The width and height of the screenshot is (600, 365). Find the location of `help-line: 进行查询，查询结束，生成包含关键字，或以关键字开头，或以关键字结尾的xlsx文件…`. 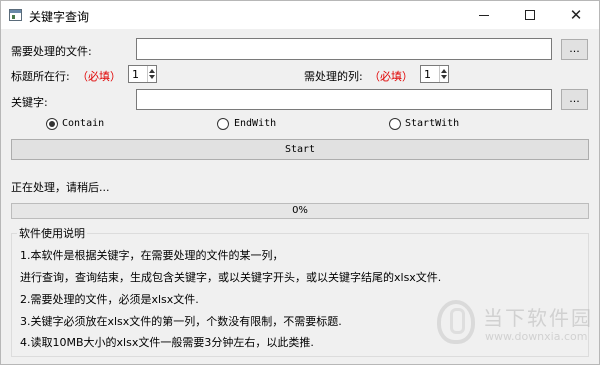

help-line: 进行查询，查询结束，生成包含关键字，或以关键字开头，或以关键字结尾的xlsx文件… is located at coordinates (231, 277).